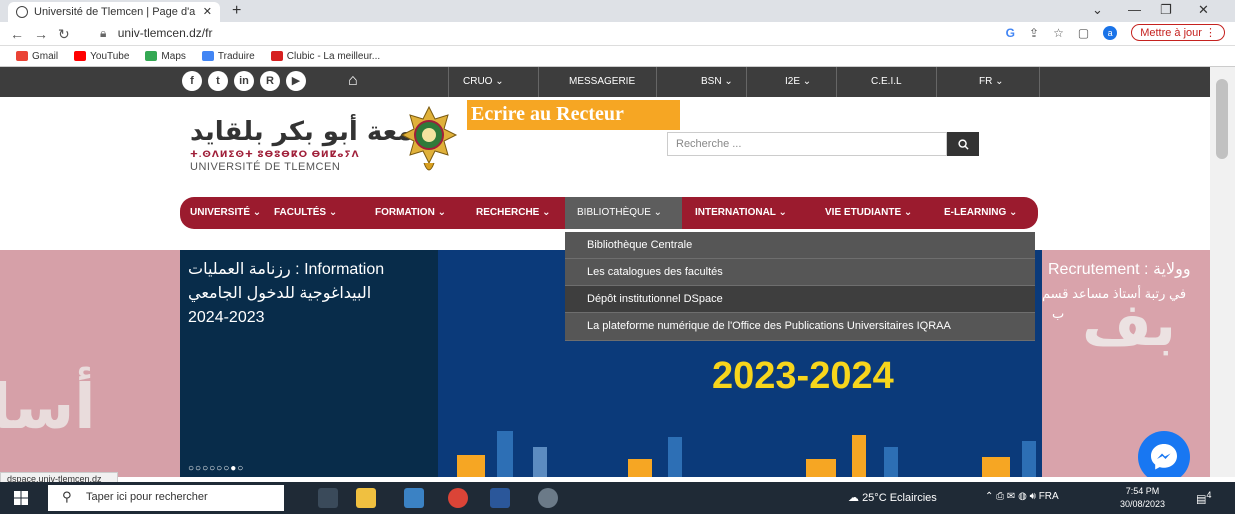 This screenshot has height=514, width=1235. What do you see at coordinates (275, 154) in the screenshot?
I see `logo-tifinagh: ⵜ.ⵙⴷⵍⵉⵙⵜ ⵓⴱⵓⴱⴽⵔ ⴱⵍⵇⴰⵢⴷ` at bounding box center [275, 154].